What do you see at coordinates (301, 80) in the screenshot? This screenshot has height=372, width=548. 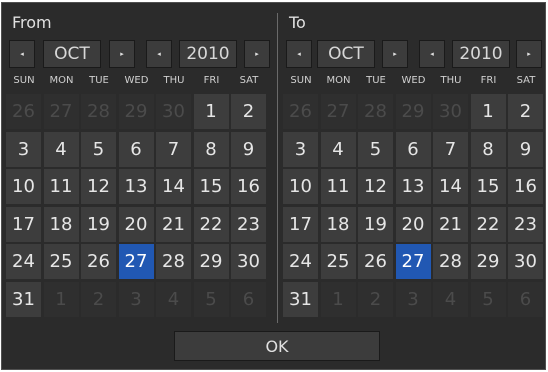 I see `weekday-label: SUN` at bounding box center [301, 80].